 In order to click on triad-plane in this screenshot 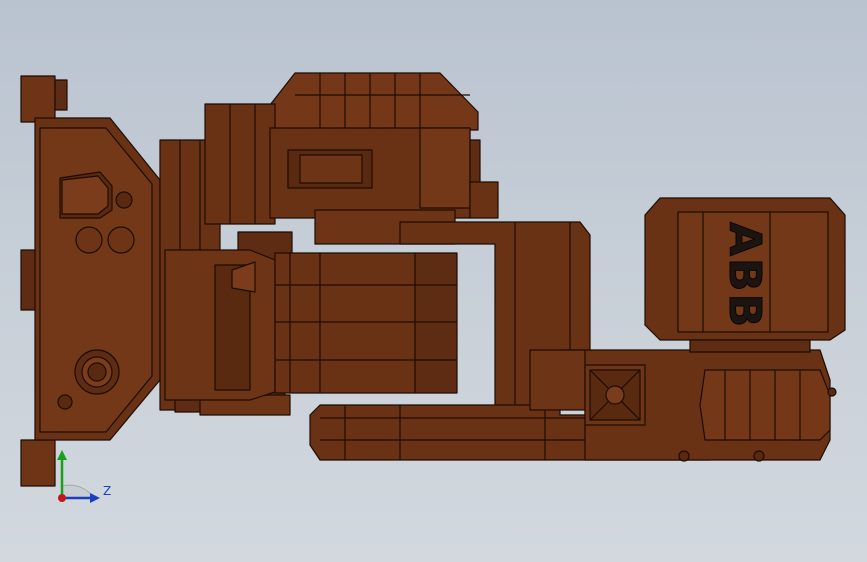, I will do `click(78, 491)`.